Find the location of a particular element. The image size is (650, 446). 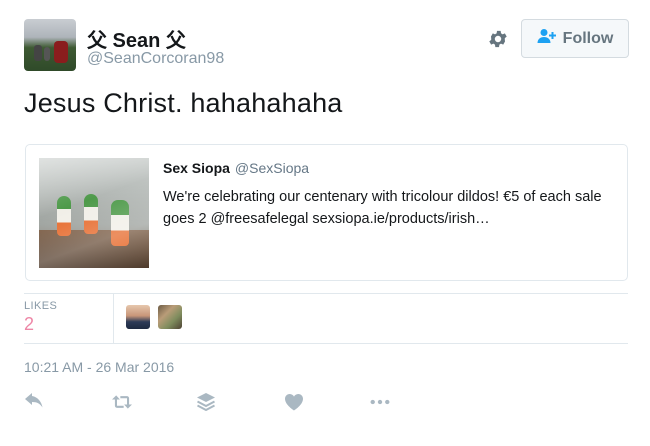

likes-count: 2 is located at coordinates (29, 324).